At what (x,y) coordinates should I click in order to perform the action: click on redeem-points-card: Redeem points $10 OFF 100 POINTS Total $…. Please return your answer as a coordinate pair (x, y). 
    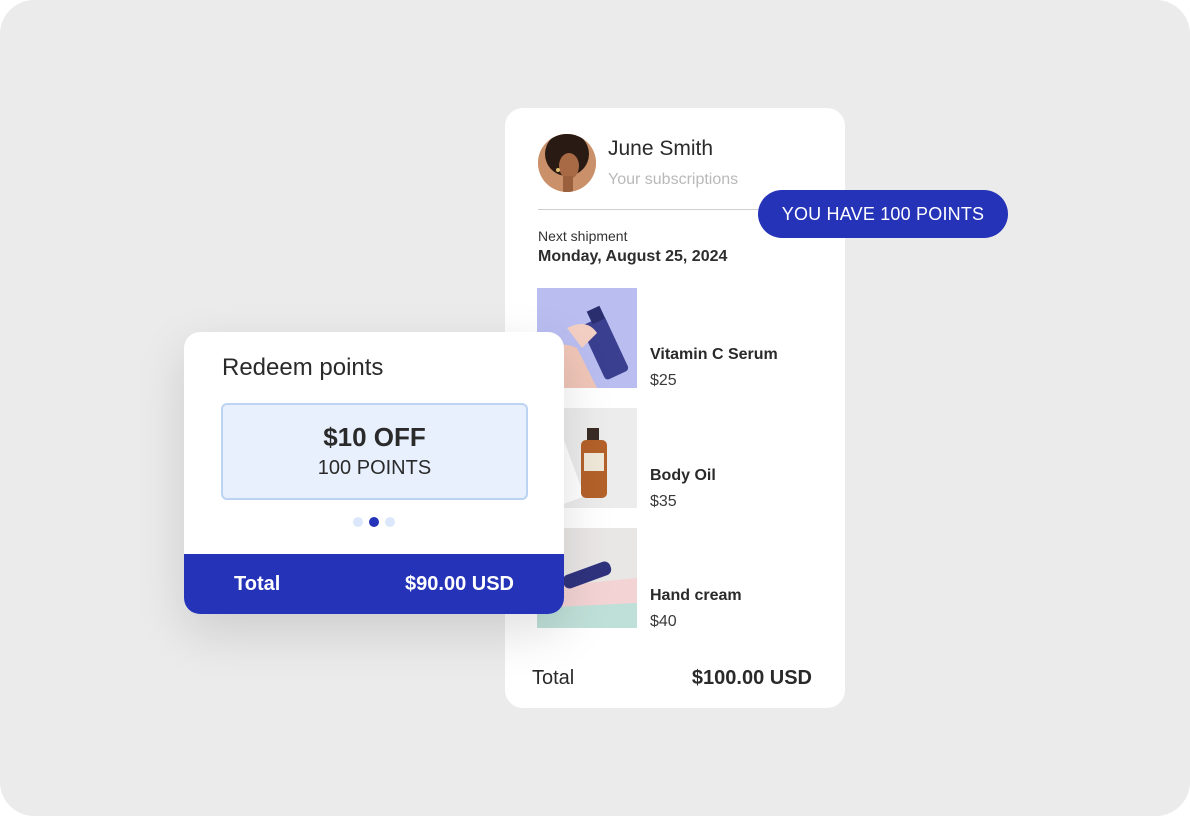
    Looking at the image, I should click on (374, 473).